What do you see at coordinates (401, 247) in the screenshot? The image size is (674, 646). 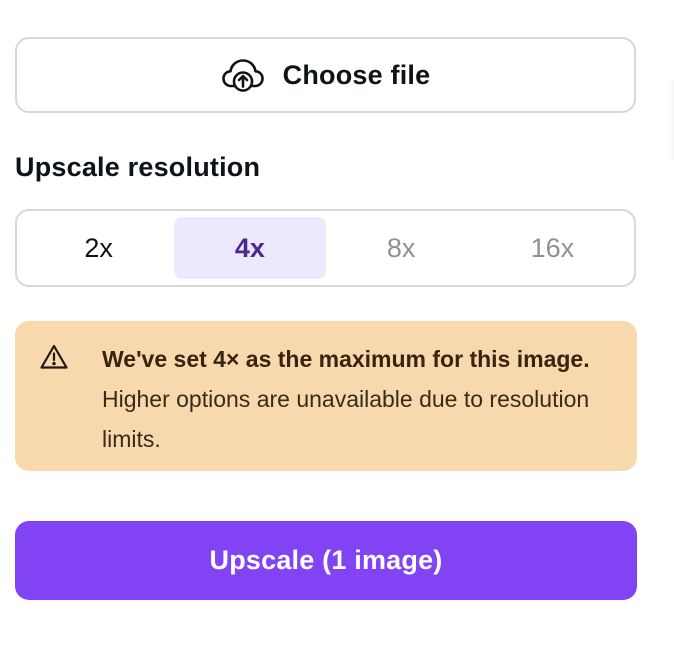 I see `resolution-option-8x: 8x` at bounding box center [401, 247].